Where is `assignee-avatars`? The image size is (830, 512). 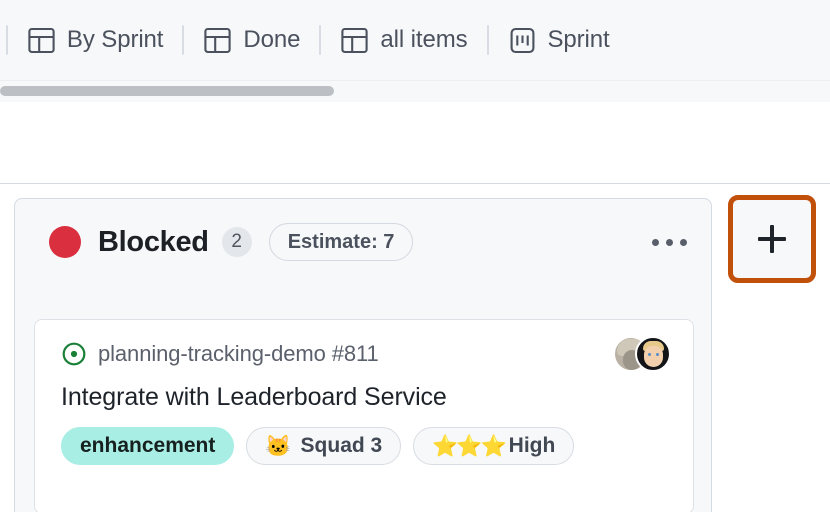 assignee-avatars is located at coordinates (642, 354).